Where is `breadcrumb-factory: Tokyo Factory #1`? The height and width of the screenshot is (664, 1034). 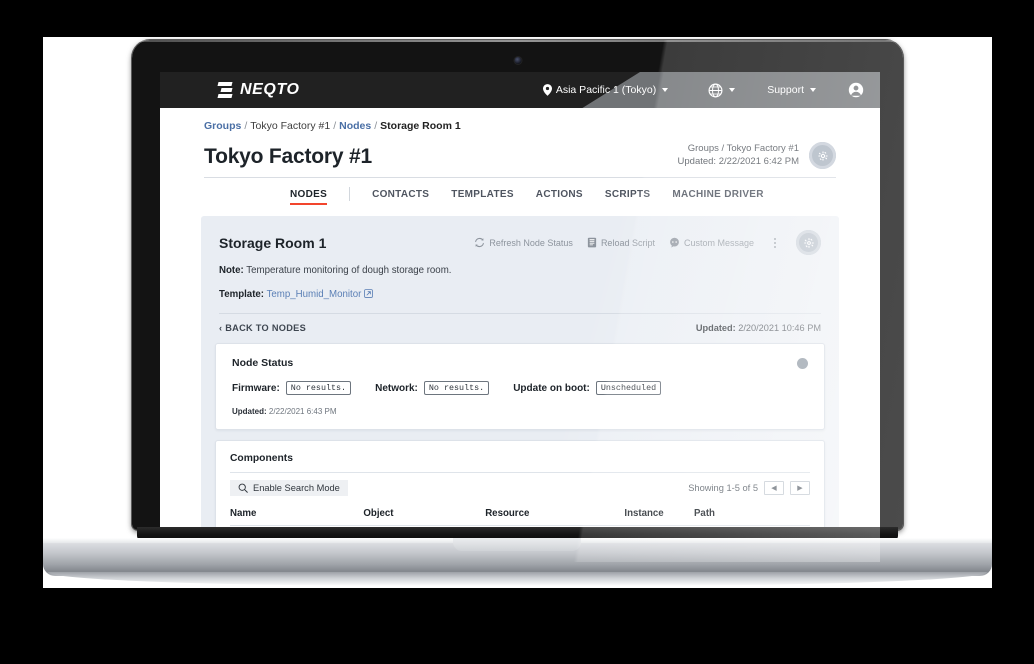 breadcrumb-factory: Tokyo Factory #1 is located at coordinates (290, 126).